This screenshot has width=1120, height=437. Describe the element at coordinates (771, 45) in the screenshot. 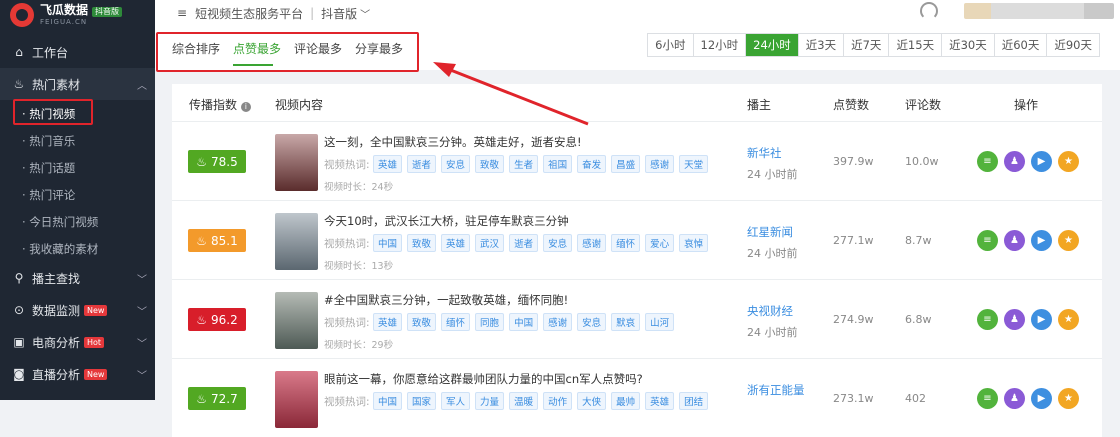

I see `time-filter-24h: 24小时` at that location.